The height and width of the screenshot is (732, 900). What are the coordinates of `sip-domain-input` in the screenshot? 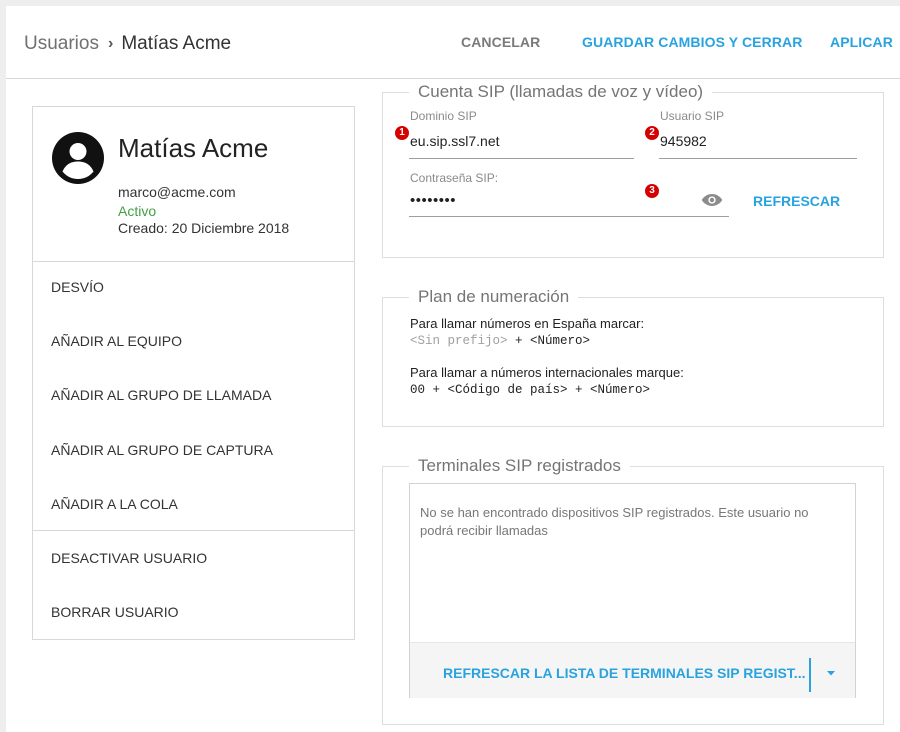 It's located at (521, 141).